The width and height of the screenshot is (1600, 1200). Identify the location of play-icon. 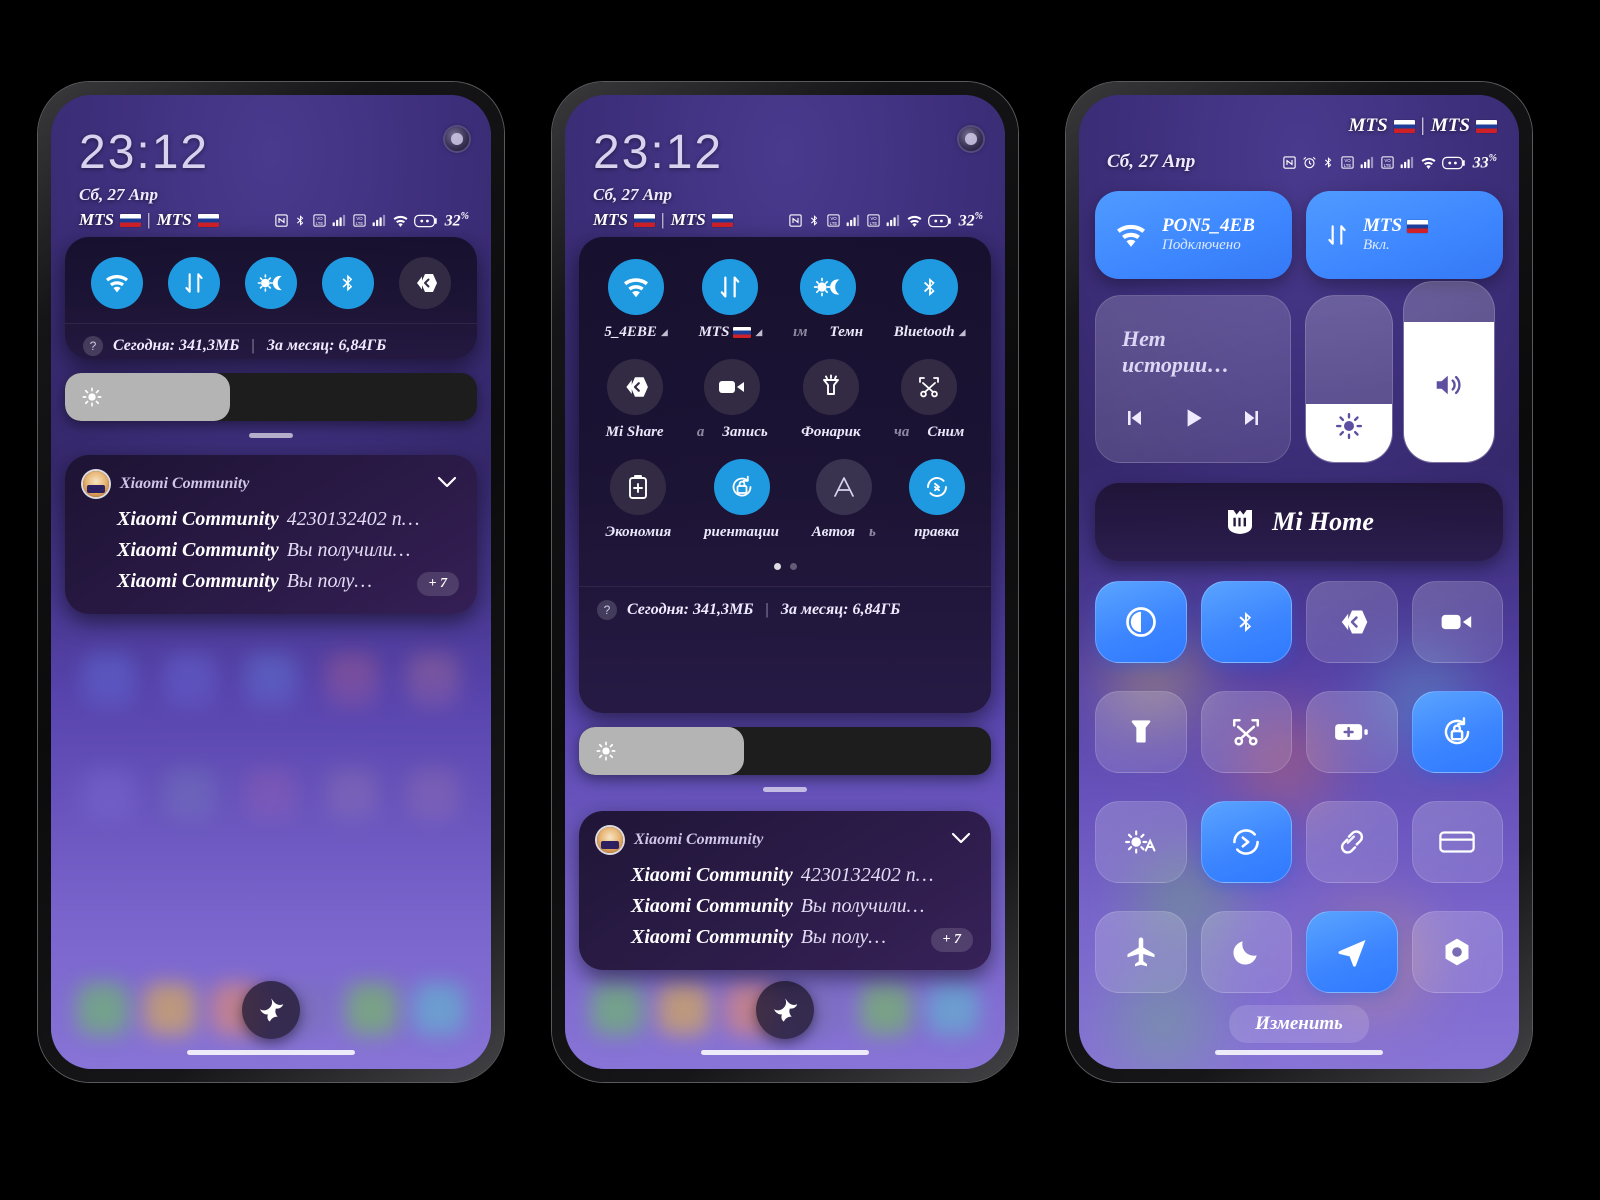
(1193, 418).